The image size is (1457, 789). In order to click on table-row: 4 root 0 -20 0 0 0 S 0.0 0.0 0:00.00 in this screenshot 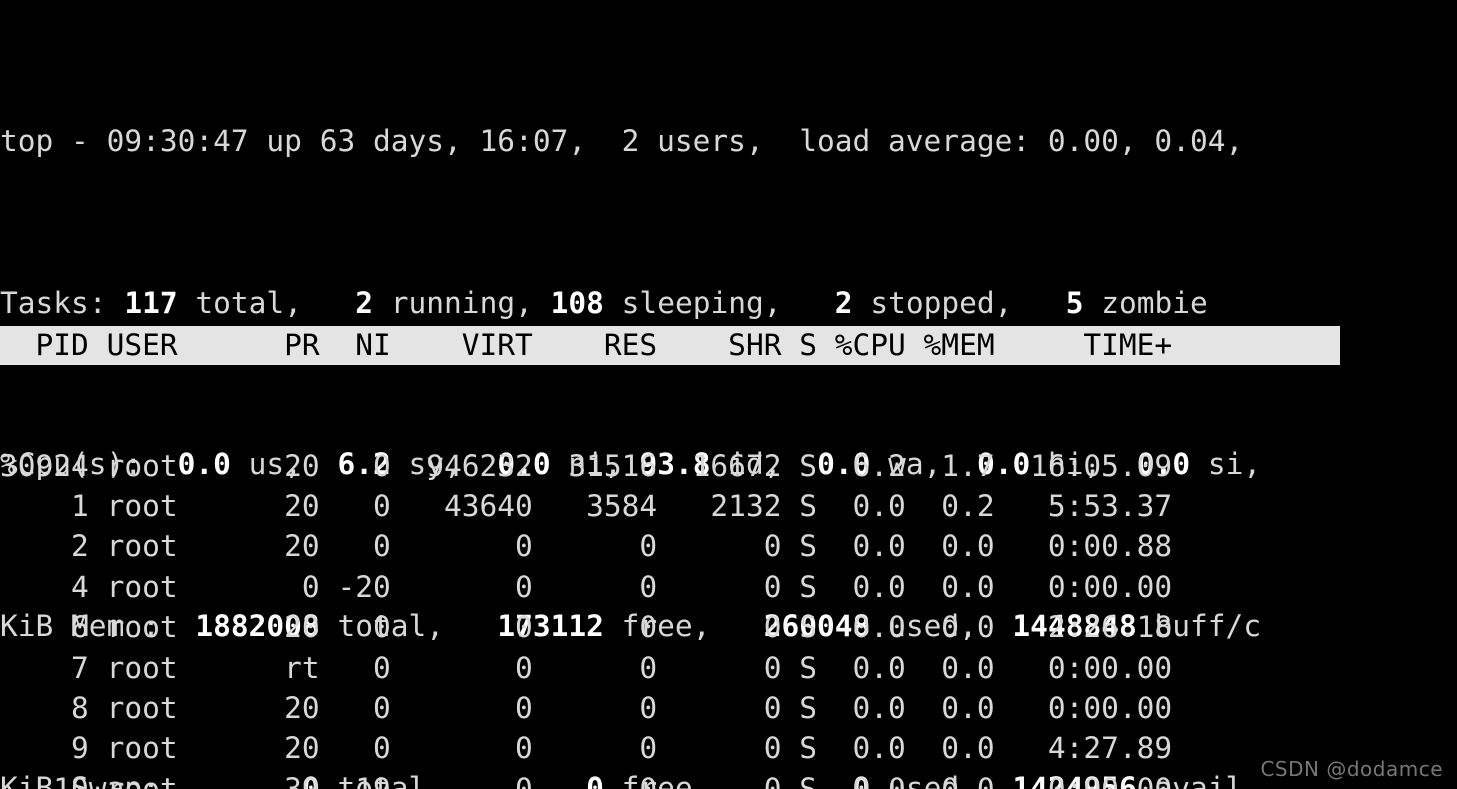, I will do `click(728, 587)`.